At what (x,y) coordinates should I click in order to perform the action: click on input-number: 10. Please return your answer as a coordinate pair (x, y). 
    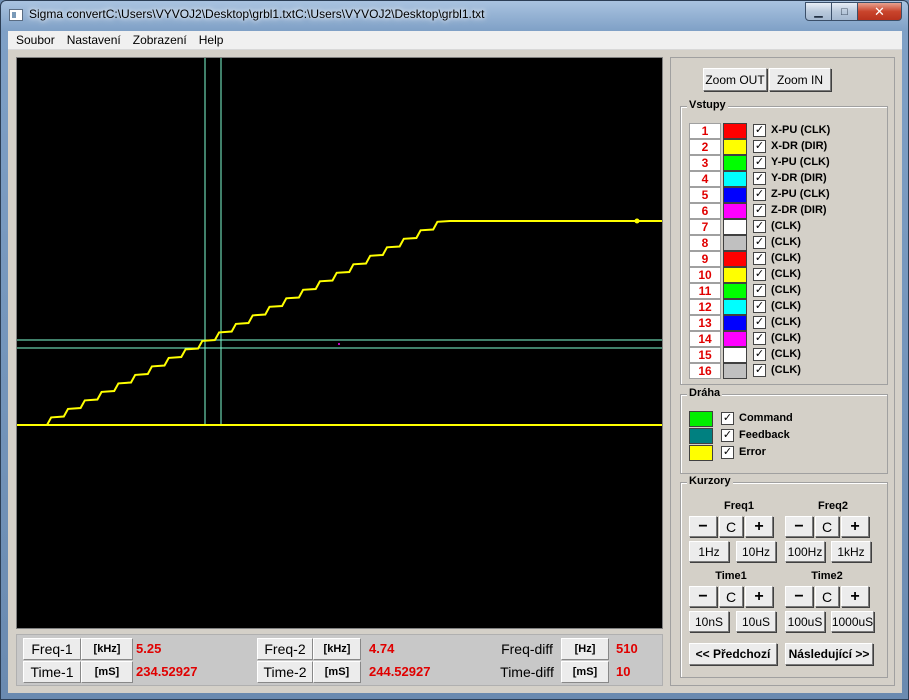
    Looking at the image, I should click on (705, 275).